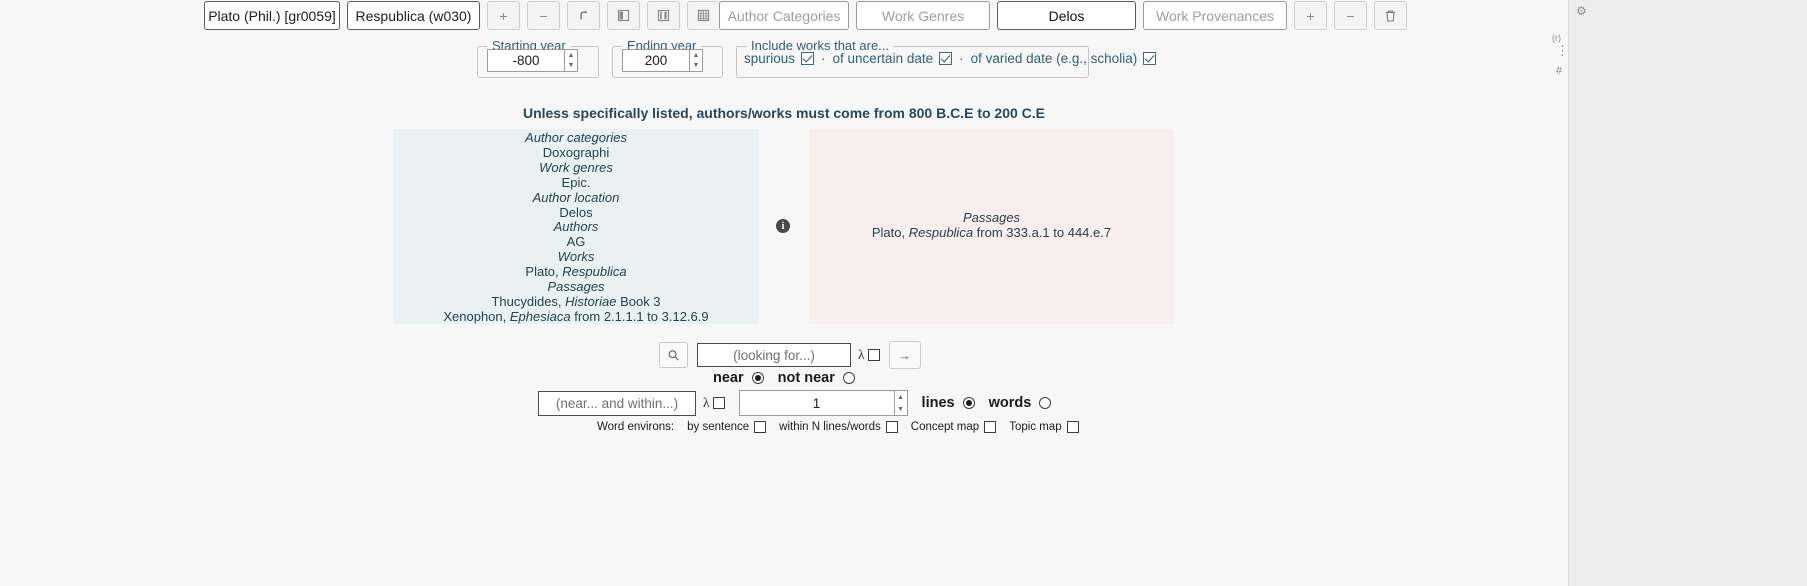 This screenshot has width=1807, height=586. I want to click on words-radio, so click(1045, 403).